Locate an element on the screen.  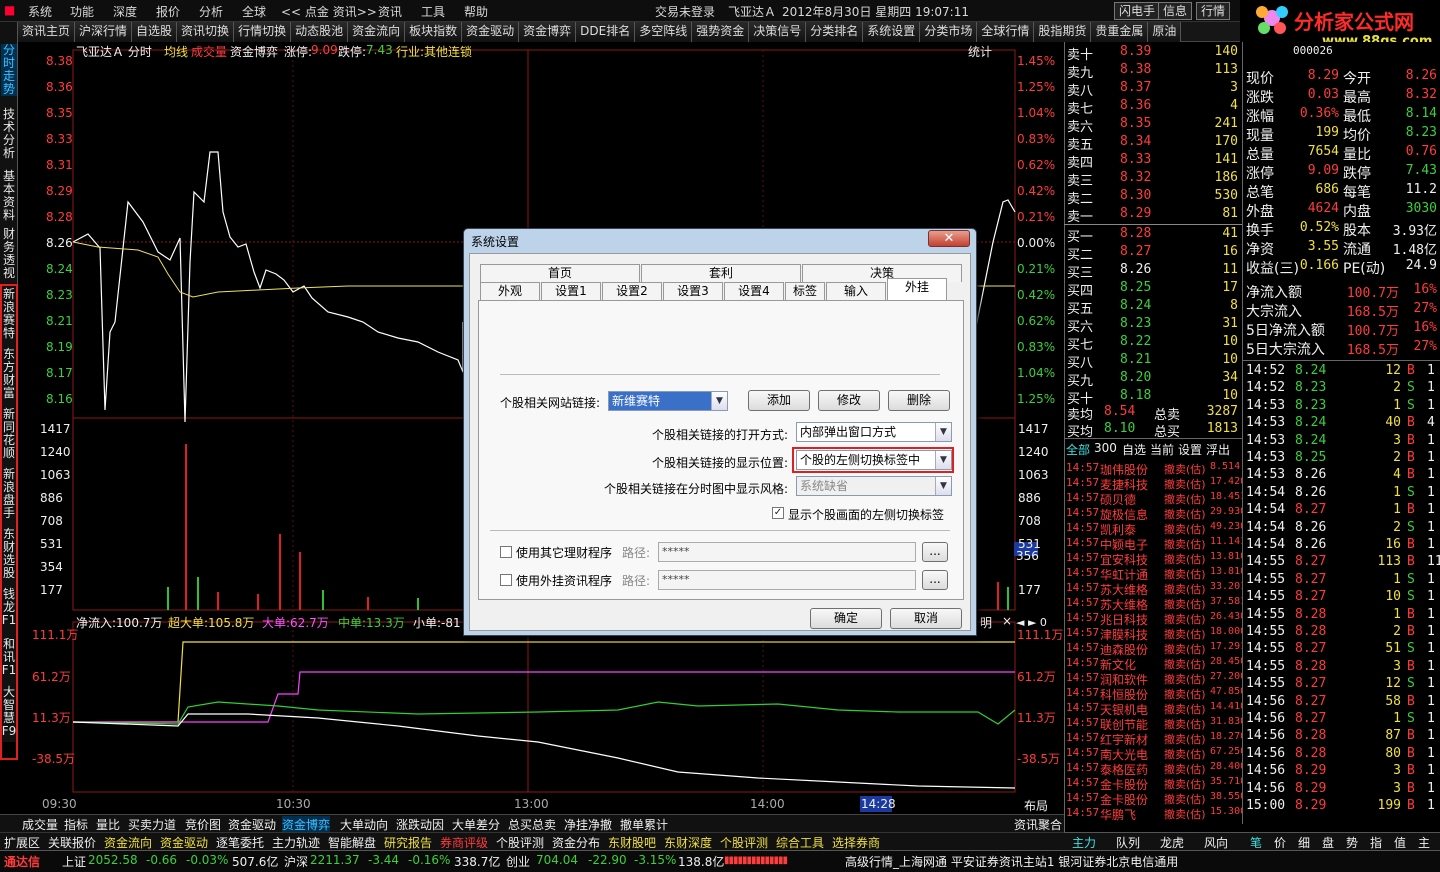
ext-tab: 逐笔委托 is located at coordinates (240, 842).